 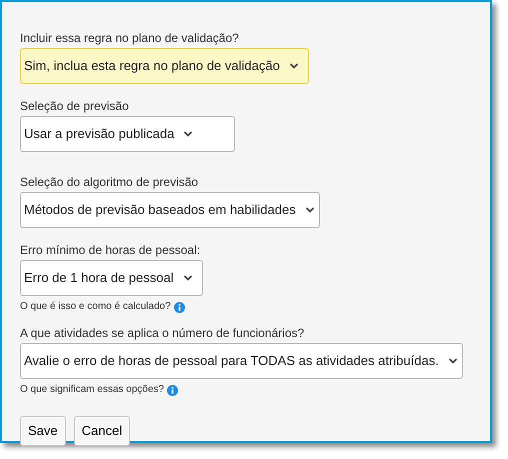 I want to click on field-label: Incluir essa regra no plano de validação?, so click(x=130, y=38).